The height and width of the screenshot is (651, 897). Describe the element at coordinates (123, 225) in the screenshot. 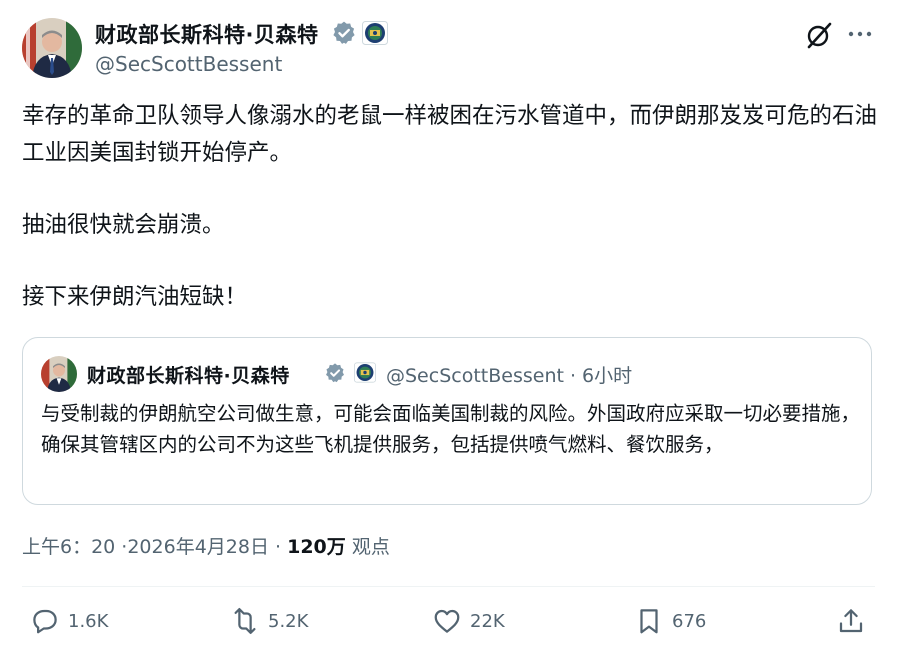

I see `tweet-paragraph: 抽油很快就会崩溃。` at that location.